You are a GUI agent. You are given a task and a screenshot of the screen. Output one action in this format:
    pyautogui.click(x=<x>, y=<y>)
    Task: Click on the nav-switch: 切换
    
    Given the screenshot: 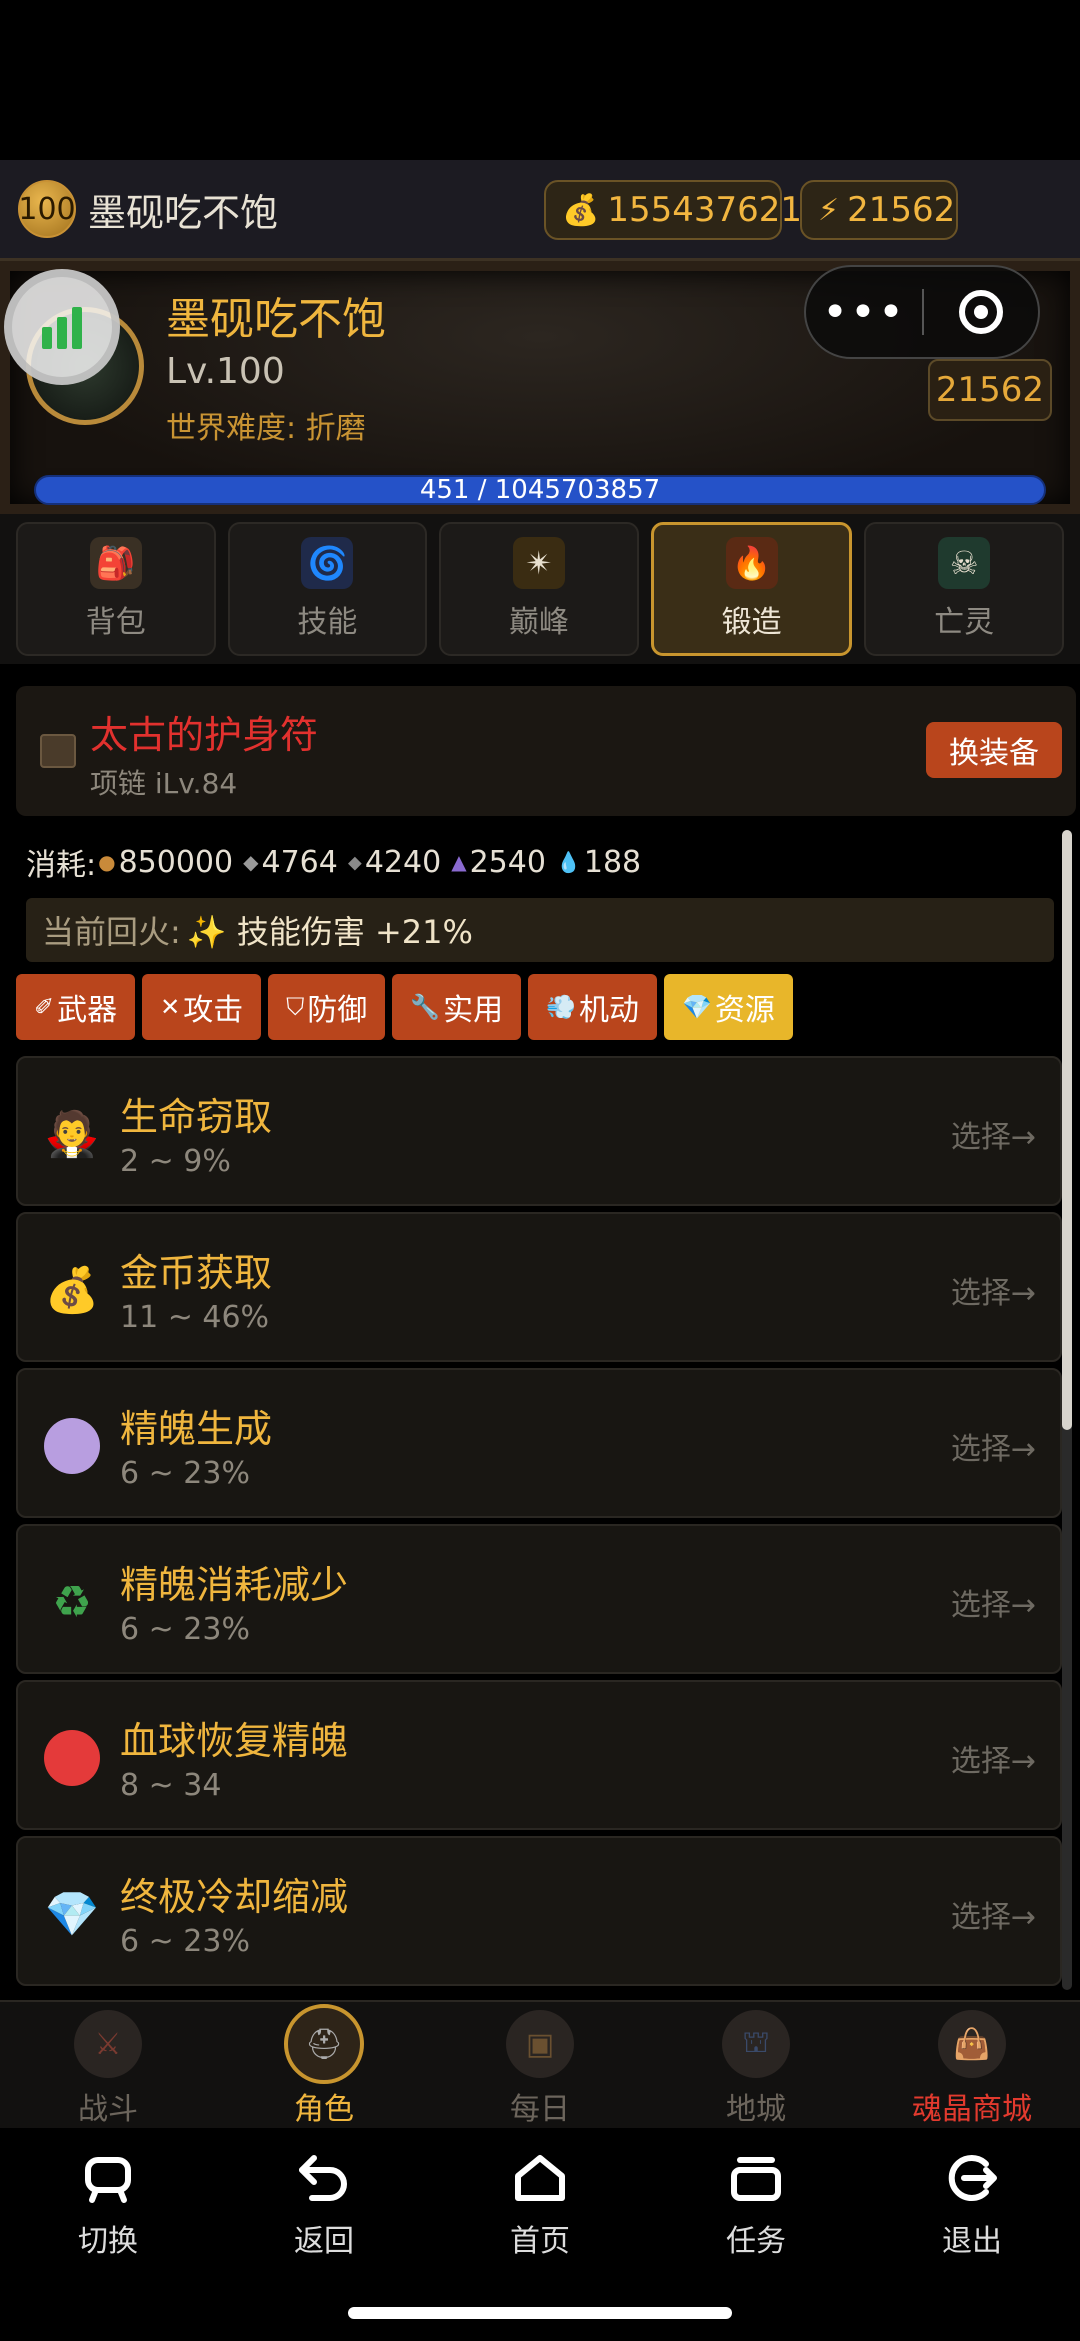 What is the action you would take?
    pyautogui.click(x=108, y=2204)
    